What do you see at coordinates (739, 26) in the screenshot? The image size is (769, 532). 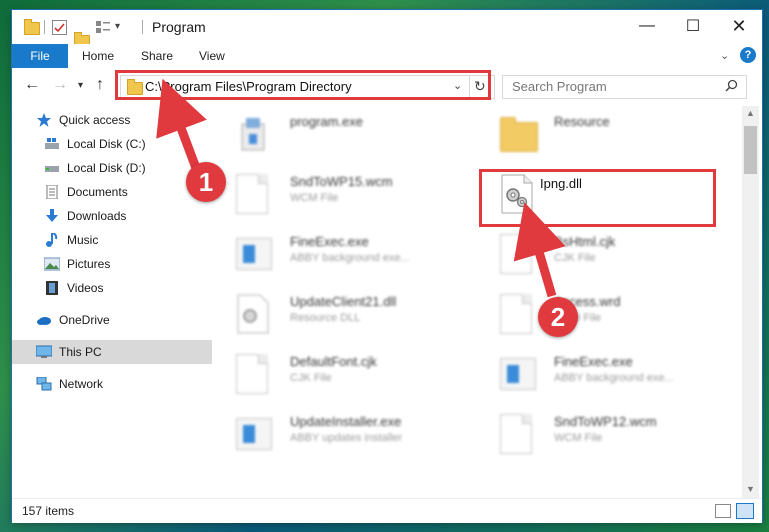 I see `close-button: ✕` at bounding box center [739, 26].